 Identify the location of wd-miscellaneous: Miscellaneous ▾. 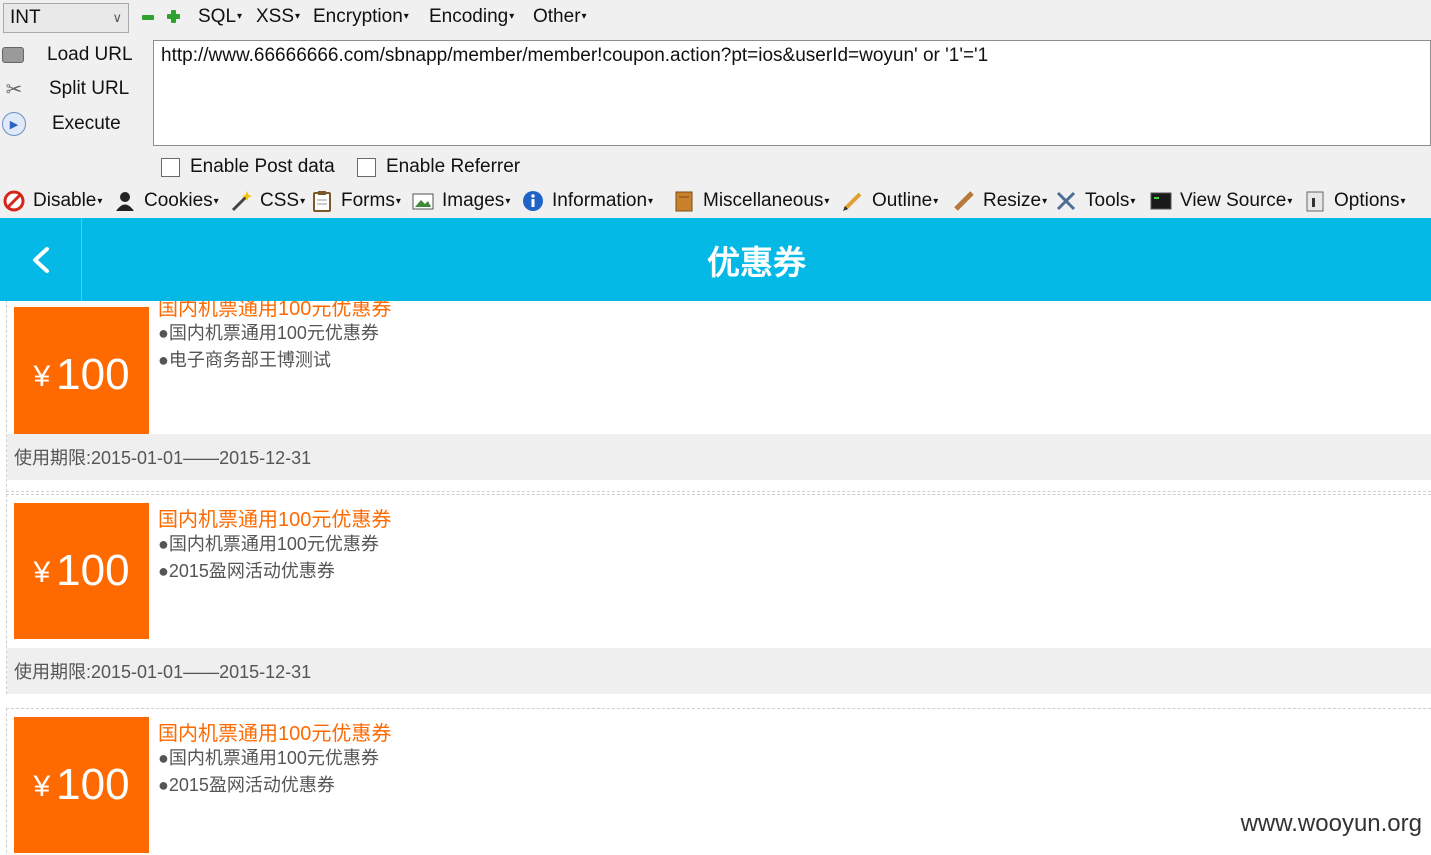
(751, 201).